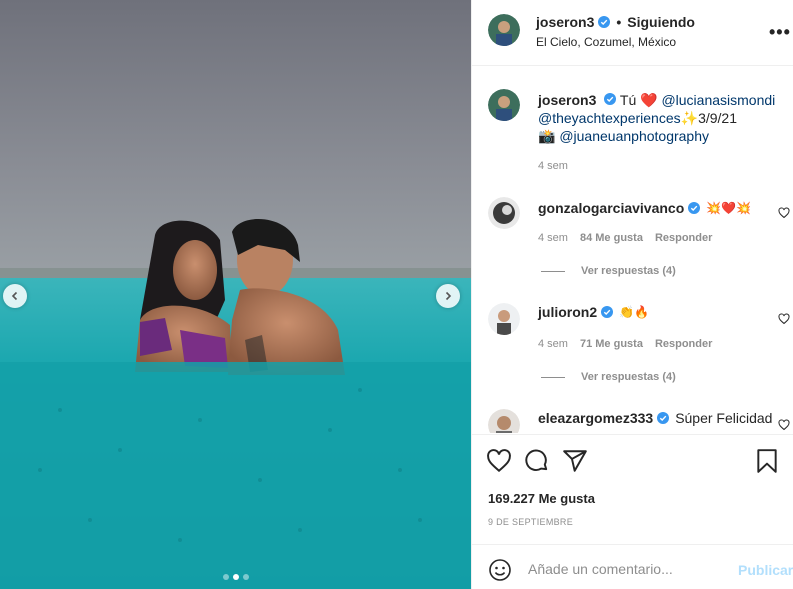  Describe the element at coordinates (611, 208) in the screenshot. I see `commenter-username: gonzalogarciavivanco` at that location.